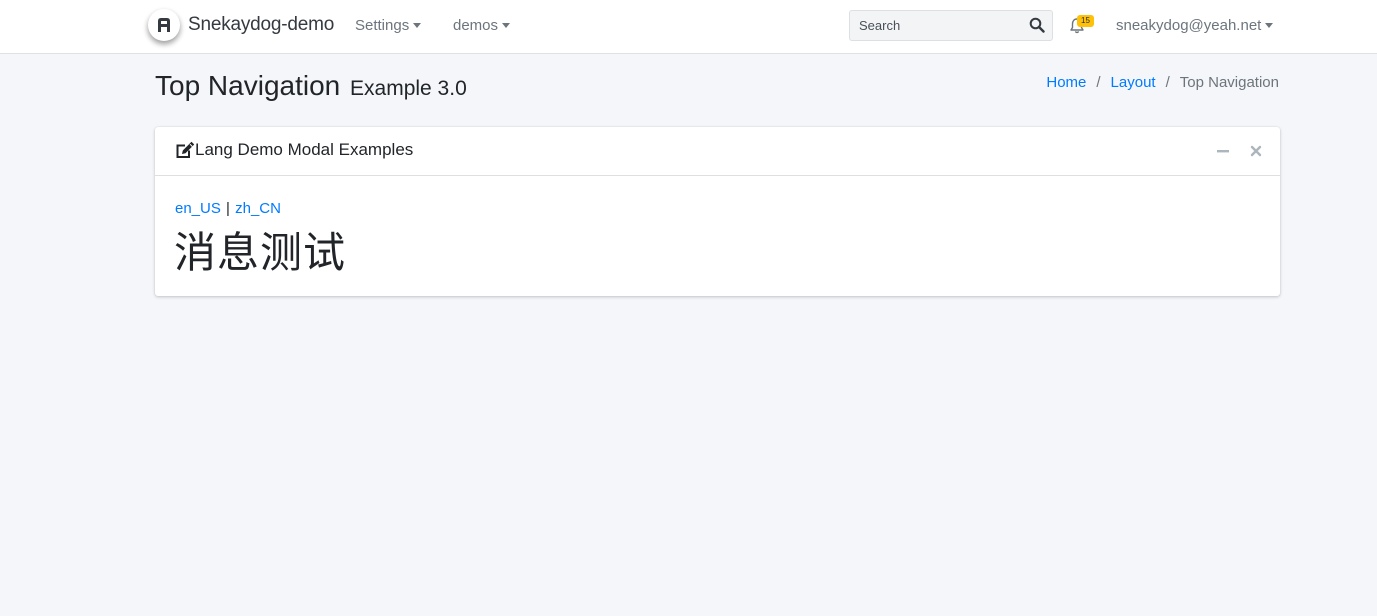  I want to click on brand-name: Snekaydog-demo, so click(261, 25).